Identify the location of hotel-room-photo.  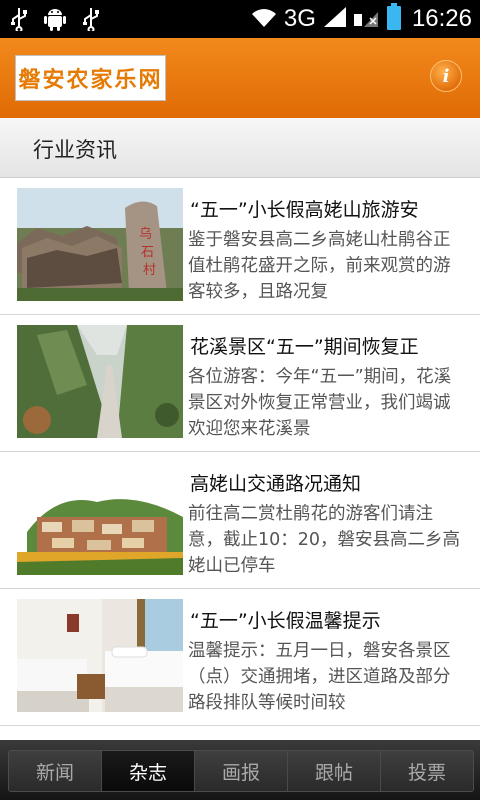
(100, 655).